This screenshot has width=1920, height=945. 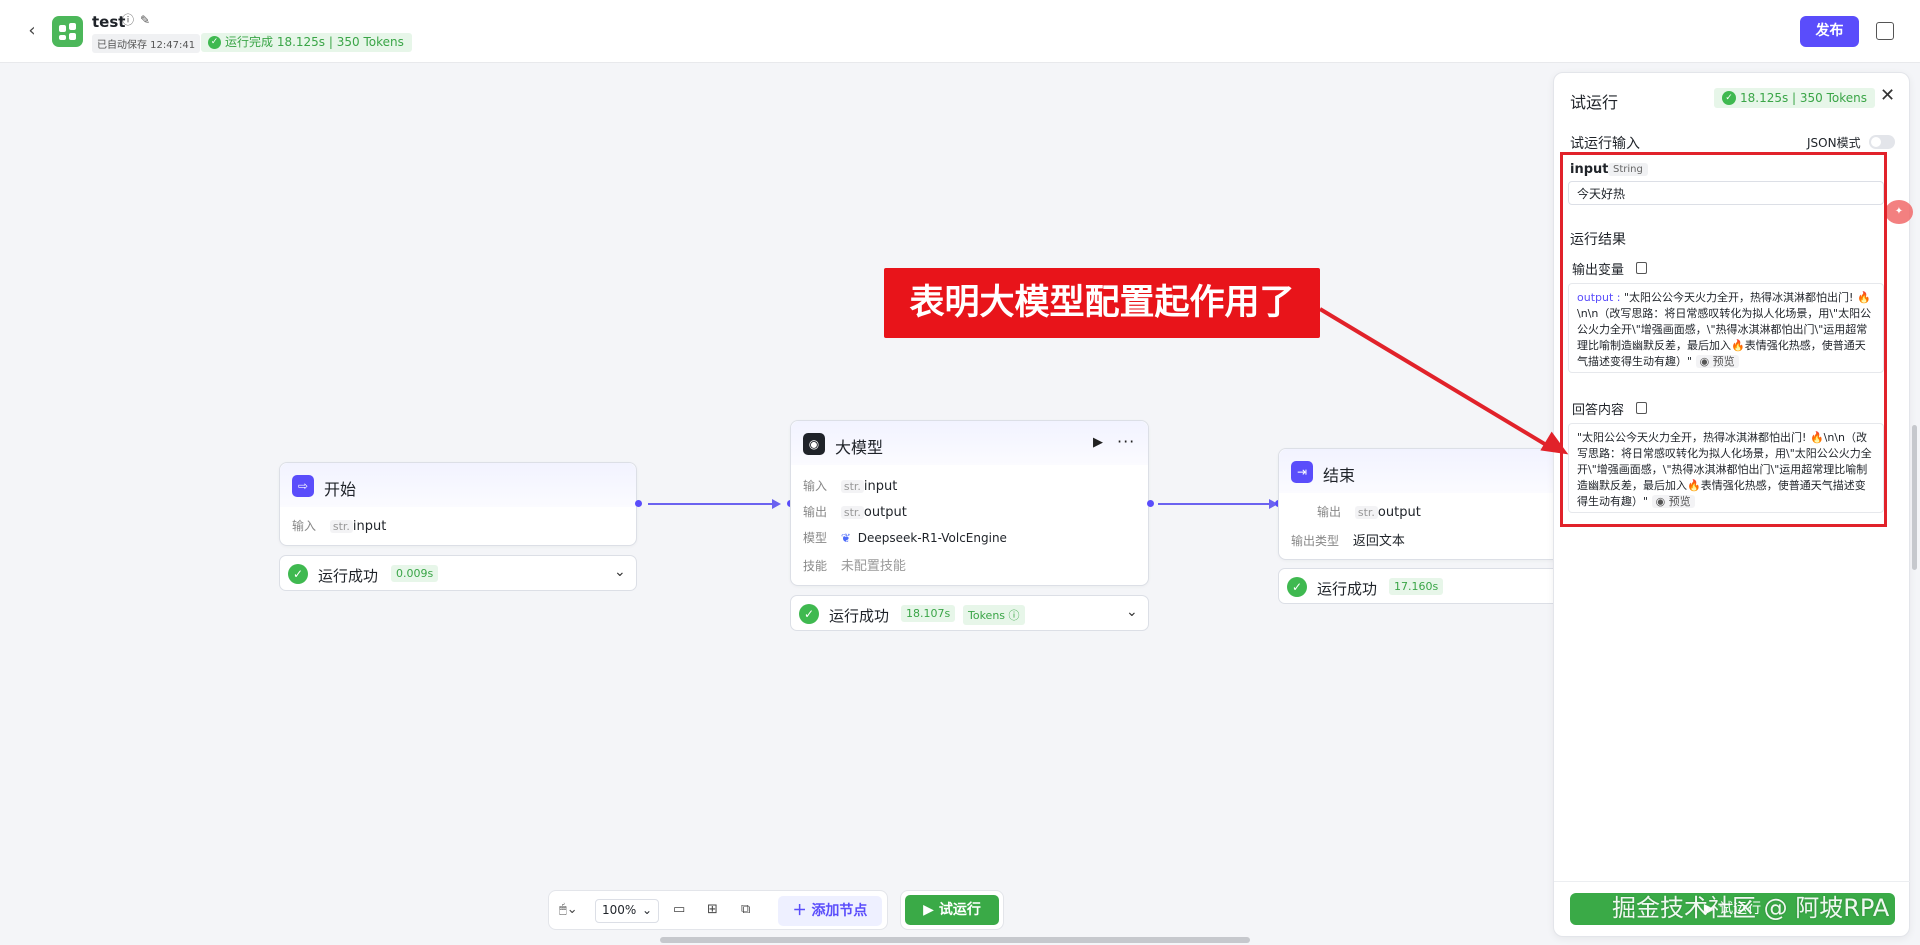 I want to click on end-node: ⇥ 结束 输出 str. output 输出类型 返回文本, so click(x=1423, y=504).